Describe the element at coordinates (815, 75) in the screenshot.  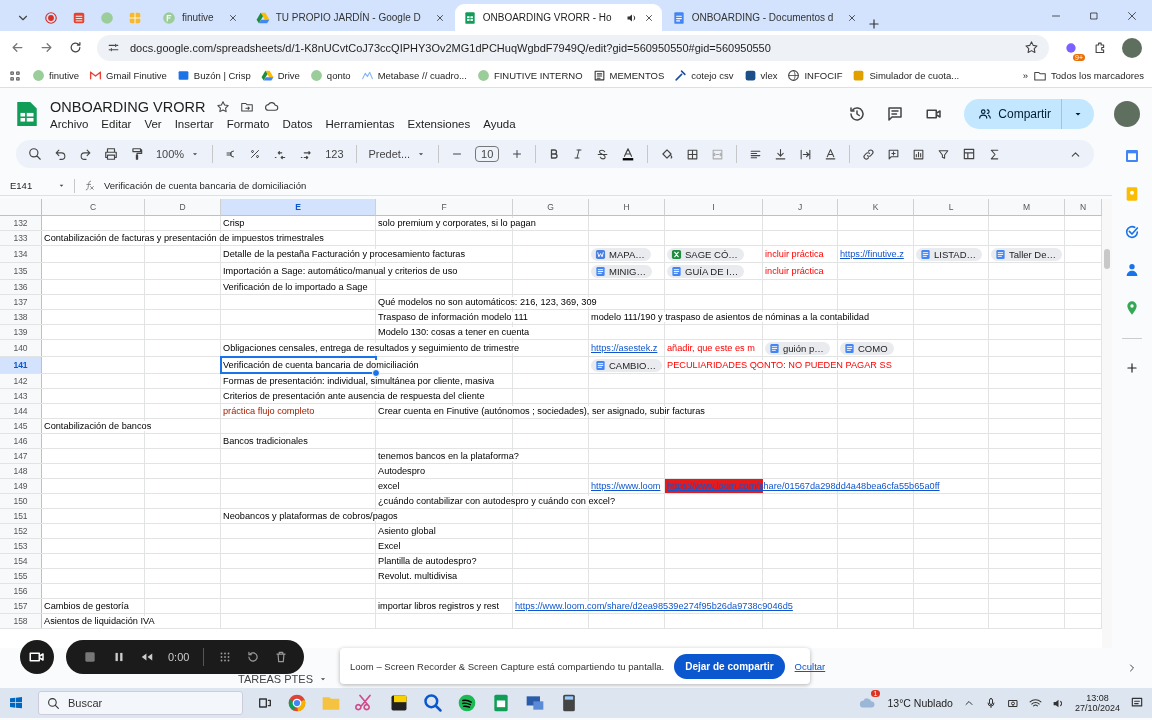
I see `bookmark: INFOCIF` at that location.